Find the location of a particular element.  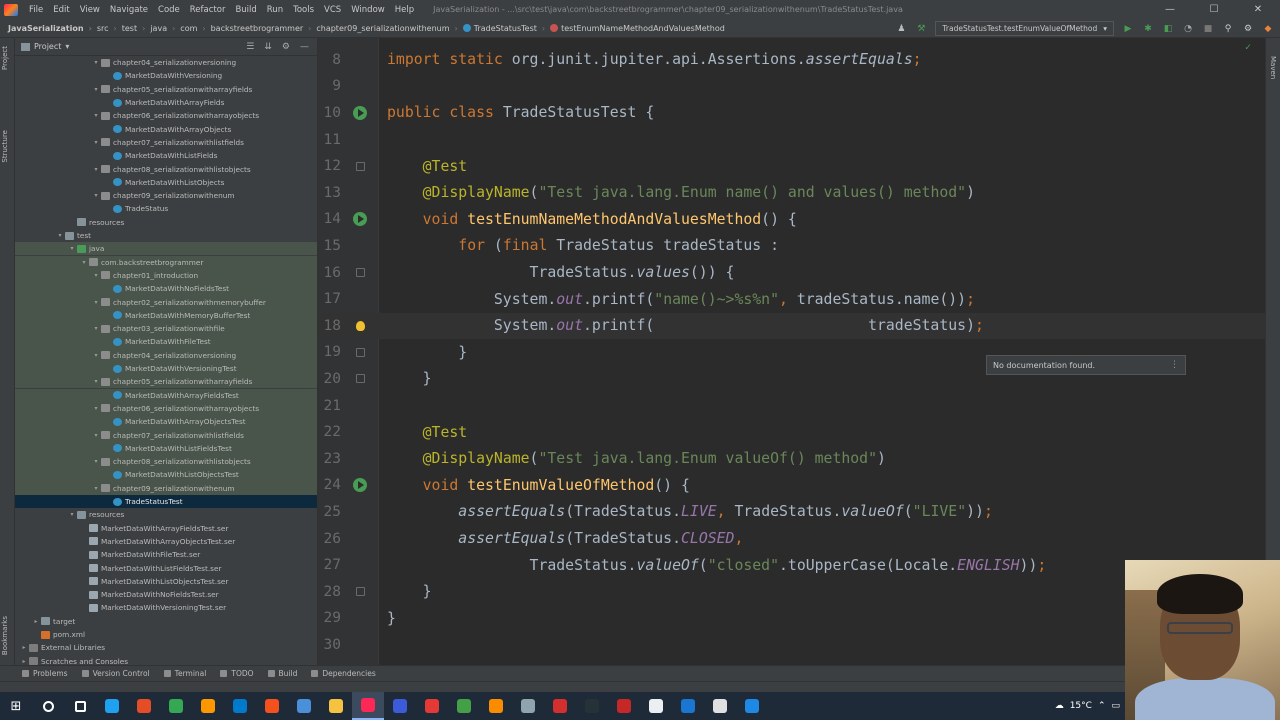

maximize-icon: ☐ is located at coordinates (1214, 9).